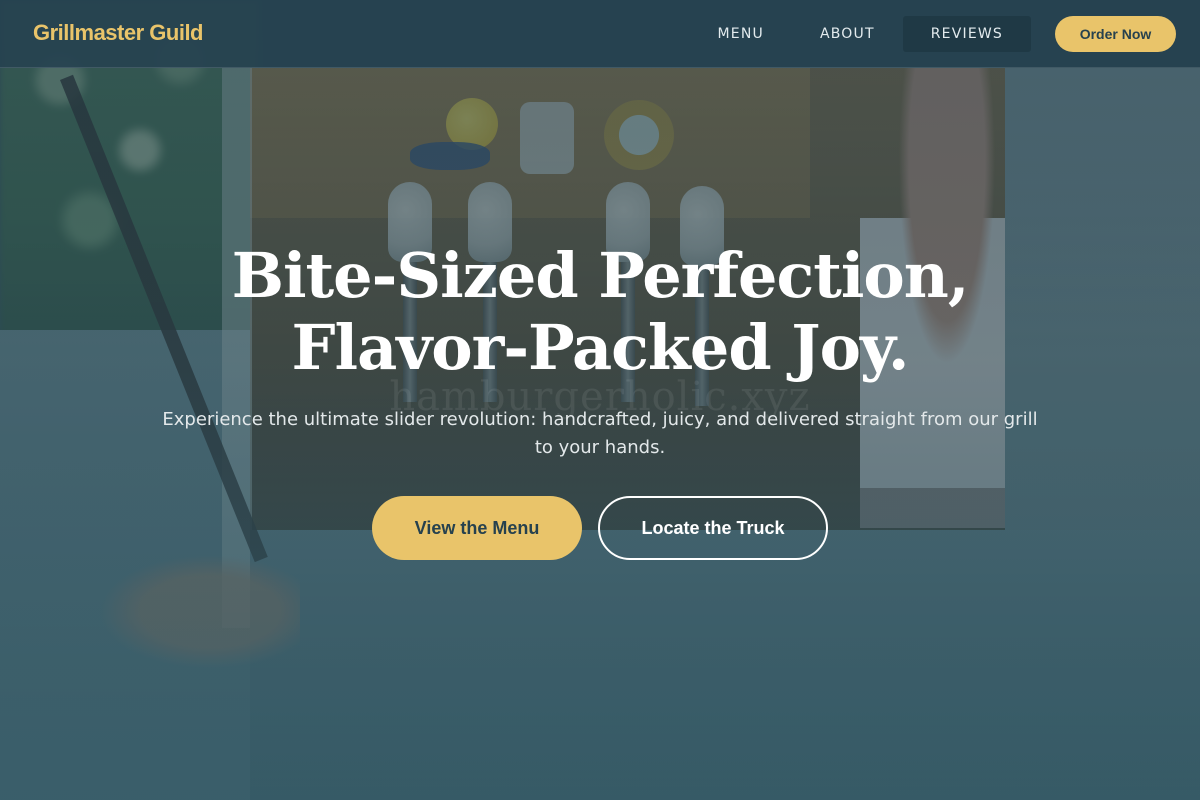 This screenshot has width=1200, height=800. What do you see at coordinates (847, 34) in the screenshot?
I see `nav-link-about: ABOUT` at bounding box center [847, 34].